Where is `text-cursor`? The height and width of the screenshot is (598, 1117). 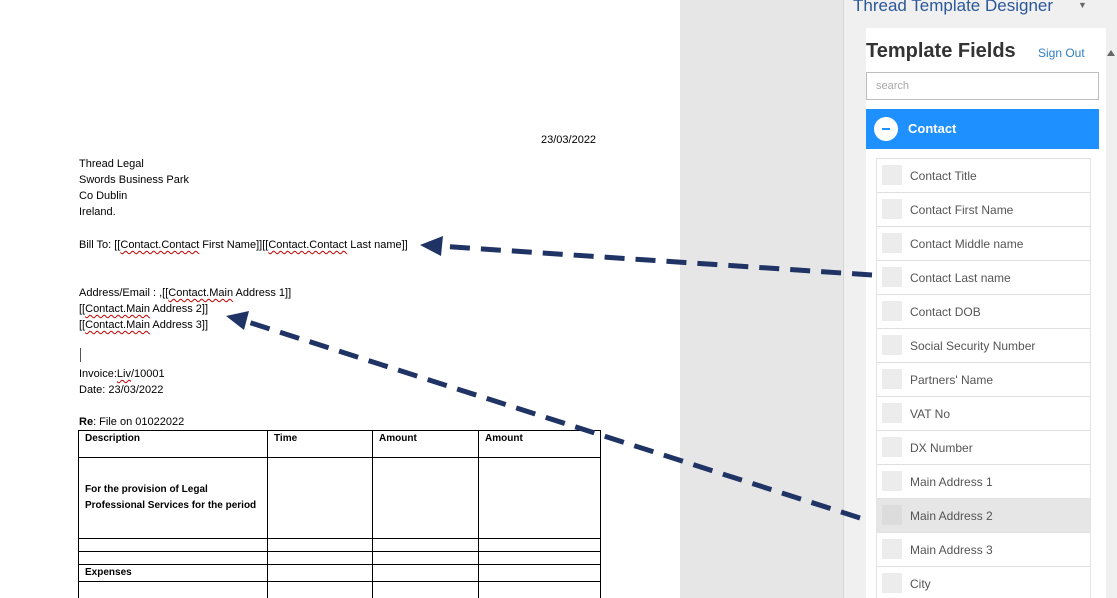 text-cursor is located at coordinates (80, 355).